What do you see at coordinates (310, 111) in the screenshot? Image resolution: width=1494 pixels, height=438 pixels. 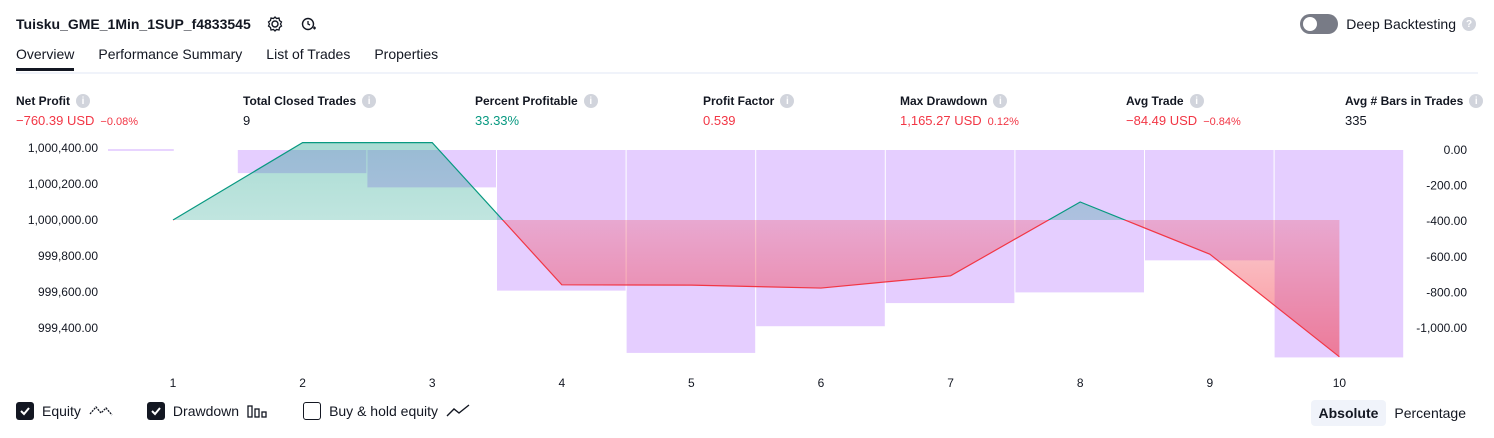 I see `metric-total-closed-trades: Total Closed Trades i 9` at bounding box center [310, 111].